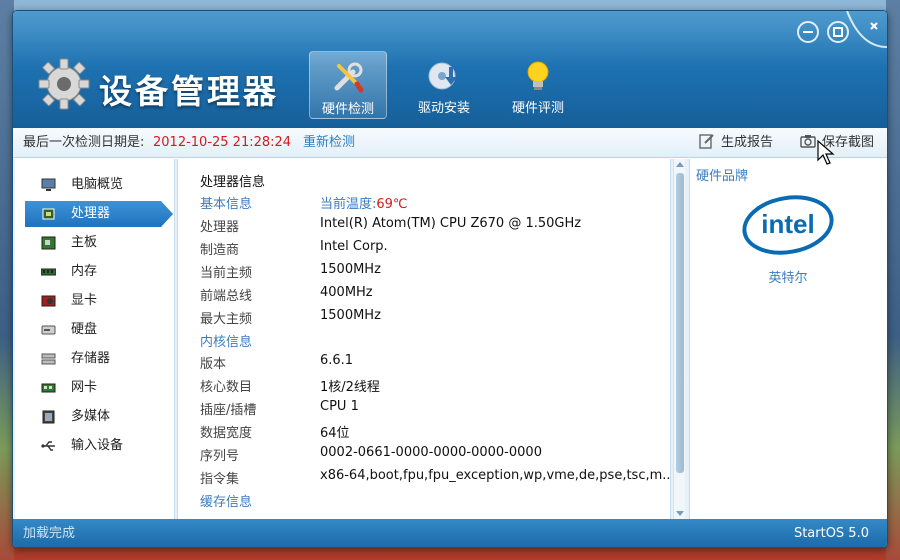 This screenshot has width=900, height=560. Describe the element at coordinates (226, 319) in the screenshot. I see `info-key: 最大主频` at that location.